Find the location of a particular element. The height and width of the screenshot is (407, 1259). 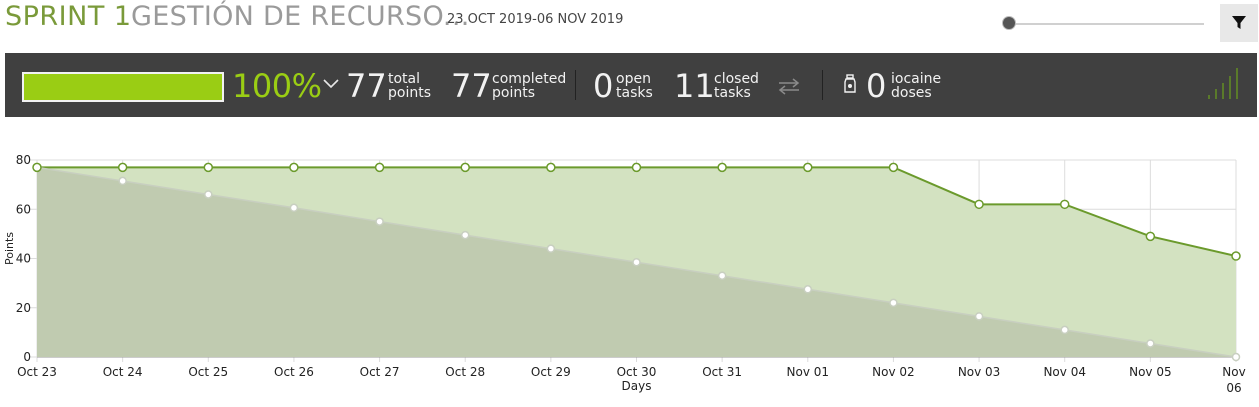

total-points-value: 77 is located at coordinates (366, 86).